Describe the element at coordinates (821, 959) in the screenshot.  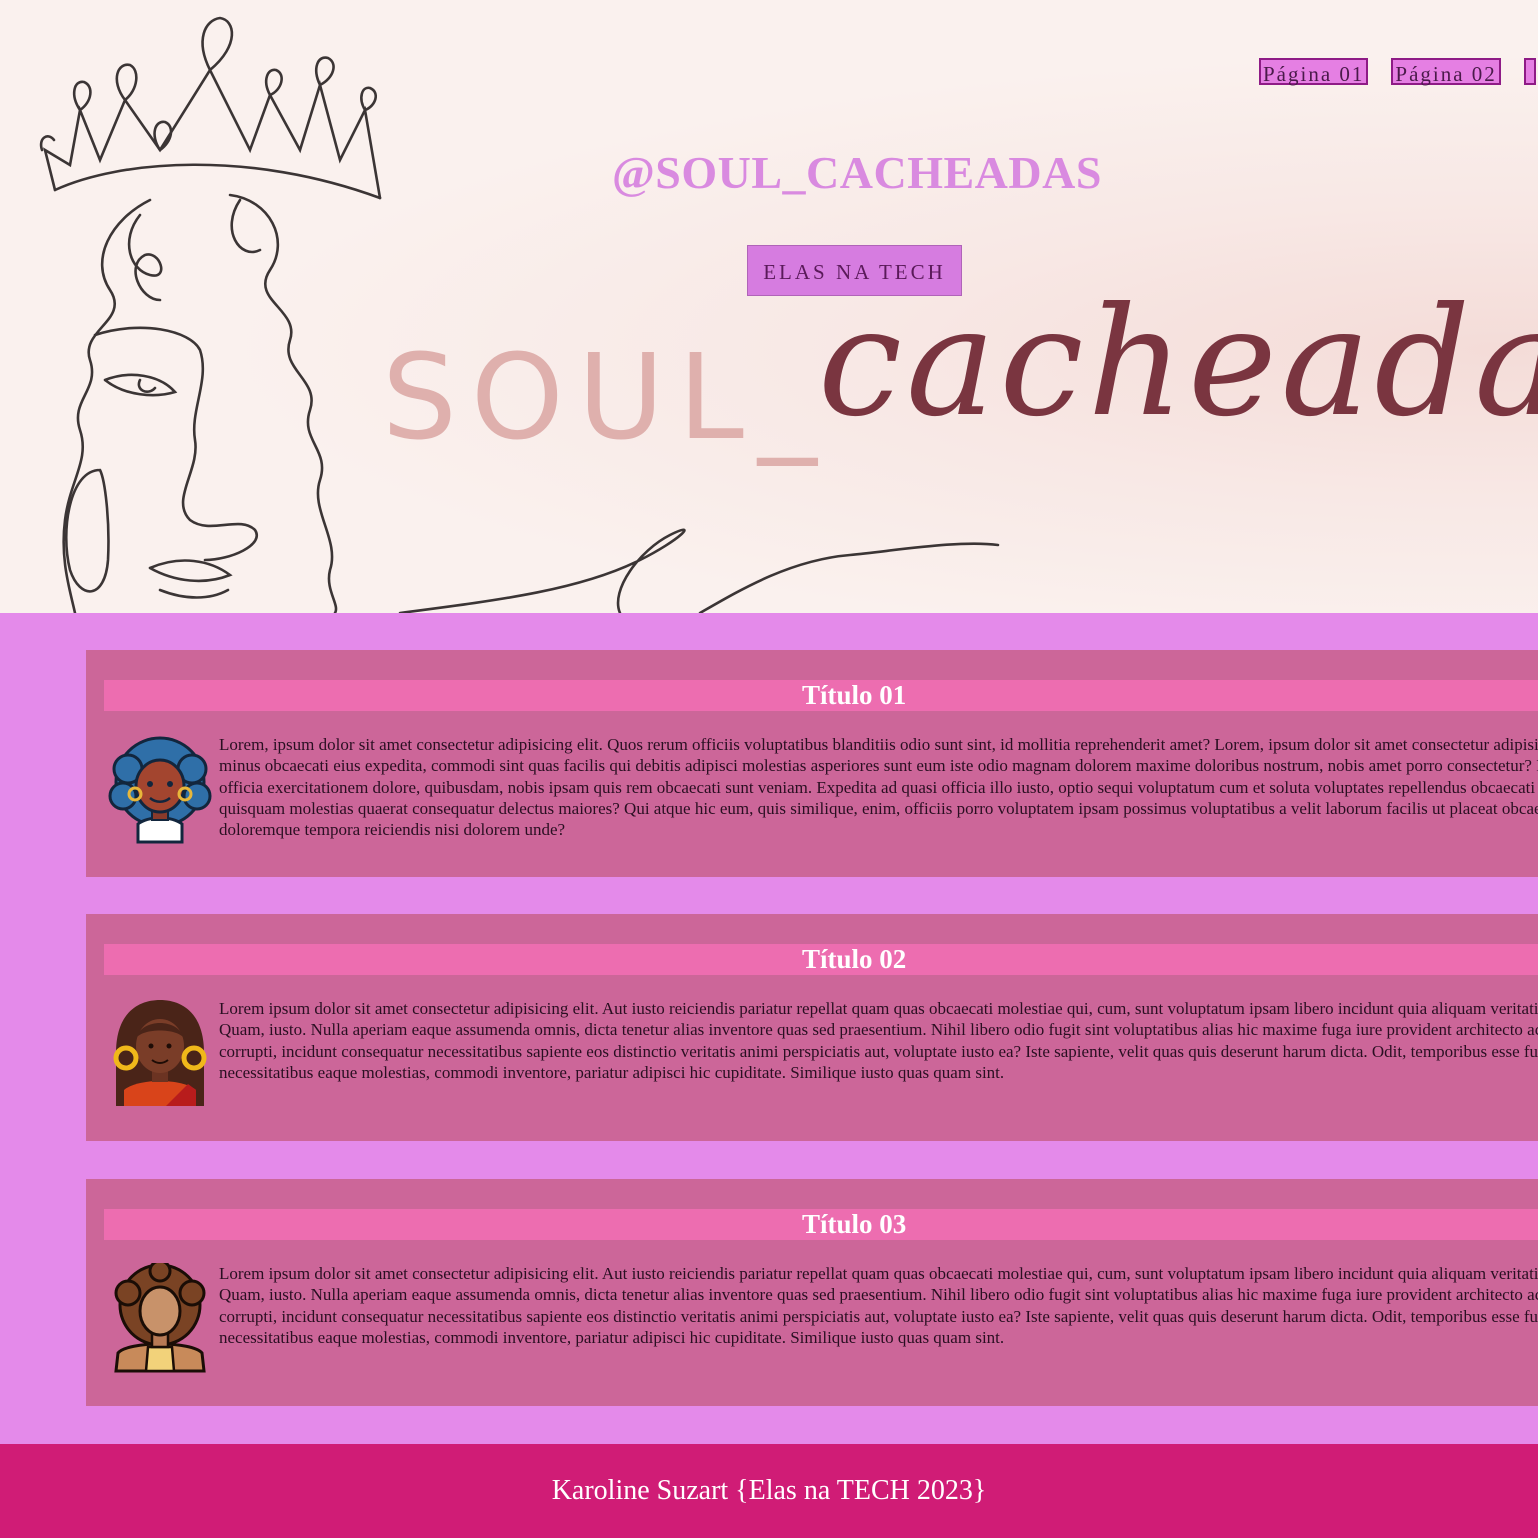
I see `card-title: Título 02` at that location.